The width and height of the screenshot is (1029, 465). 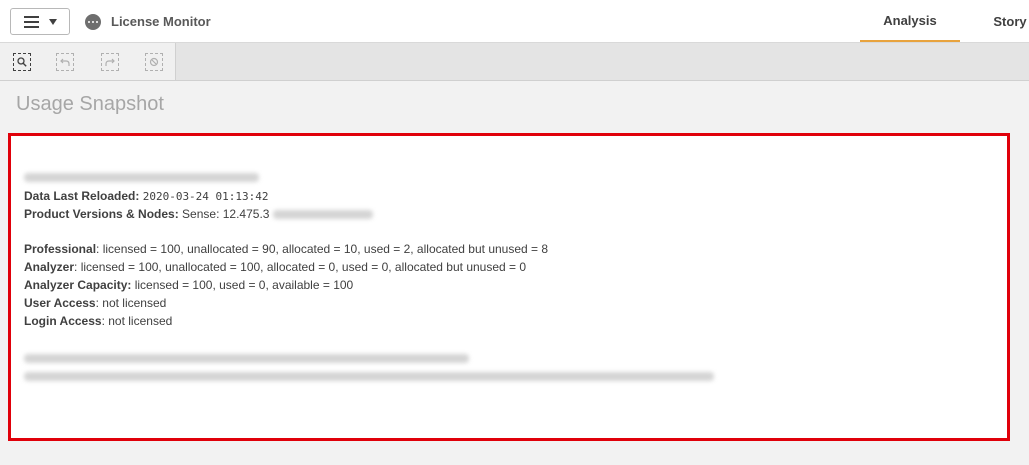 What do you see at coordinates (226, 214) in the screenshot?
I see `versions-value: Sense: 12.475.3` at bounding box center [226, 214].